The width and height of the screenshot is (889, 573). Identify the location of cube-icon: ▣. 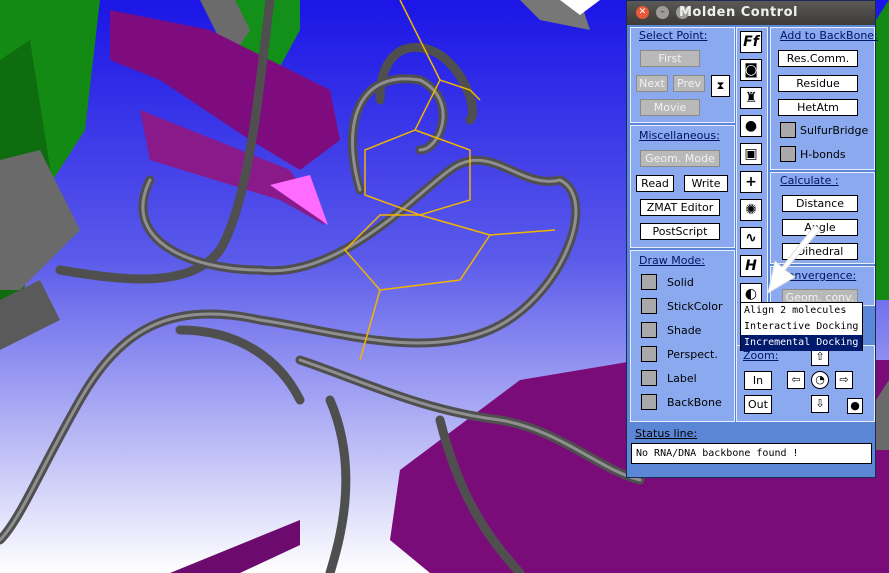
(751, 154).